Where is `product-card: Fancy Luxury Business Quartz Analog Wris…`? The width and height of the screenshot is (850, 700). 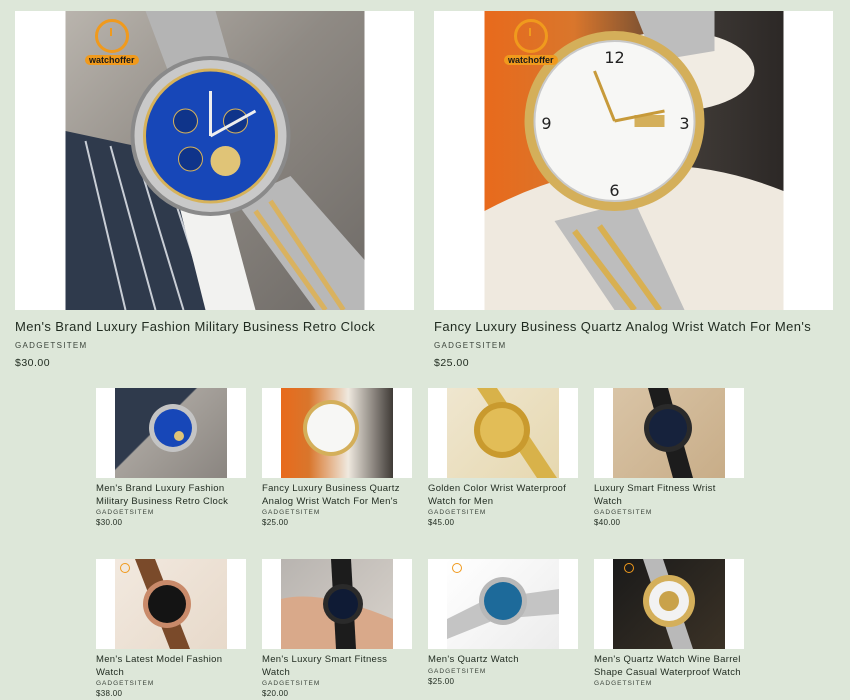 product-card: Fancy Luxury Business Quartz Analog Wris… is located at coordinates (338, 457).